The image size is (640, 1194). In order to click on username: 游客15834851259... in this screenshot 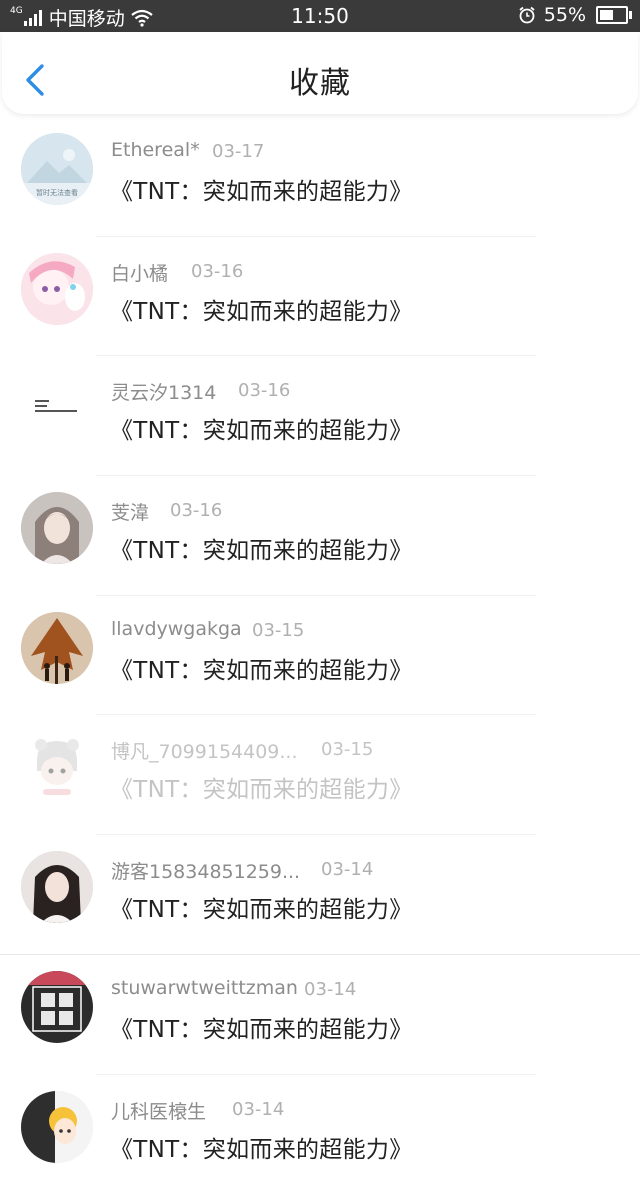, I will do `click(205, 870)`.